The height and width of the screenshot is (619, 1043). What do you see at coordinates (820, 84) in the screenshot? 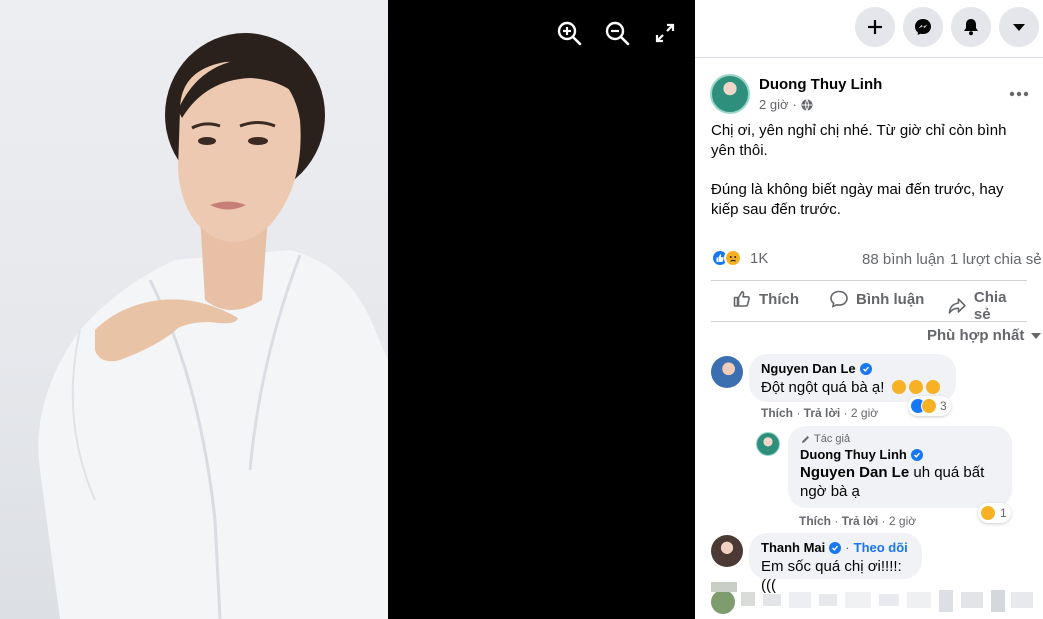
I see `post-author-name: Duong Thuy Linh` at bounding box center [820, 84].